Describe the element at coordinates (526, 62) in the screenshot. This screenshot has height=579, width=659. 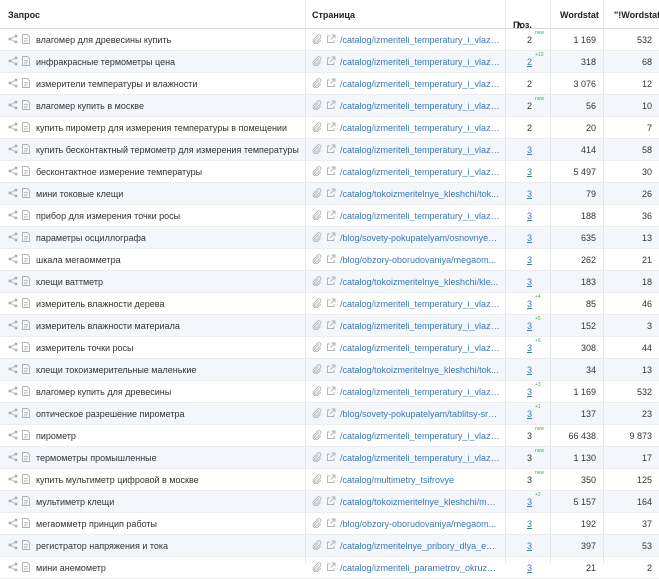
I see `position-value: 2` at that location.